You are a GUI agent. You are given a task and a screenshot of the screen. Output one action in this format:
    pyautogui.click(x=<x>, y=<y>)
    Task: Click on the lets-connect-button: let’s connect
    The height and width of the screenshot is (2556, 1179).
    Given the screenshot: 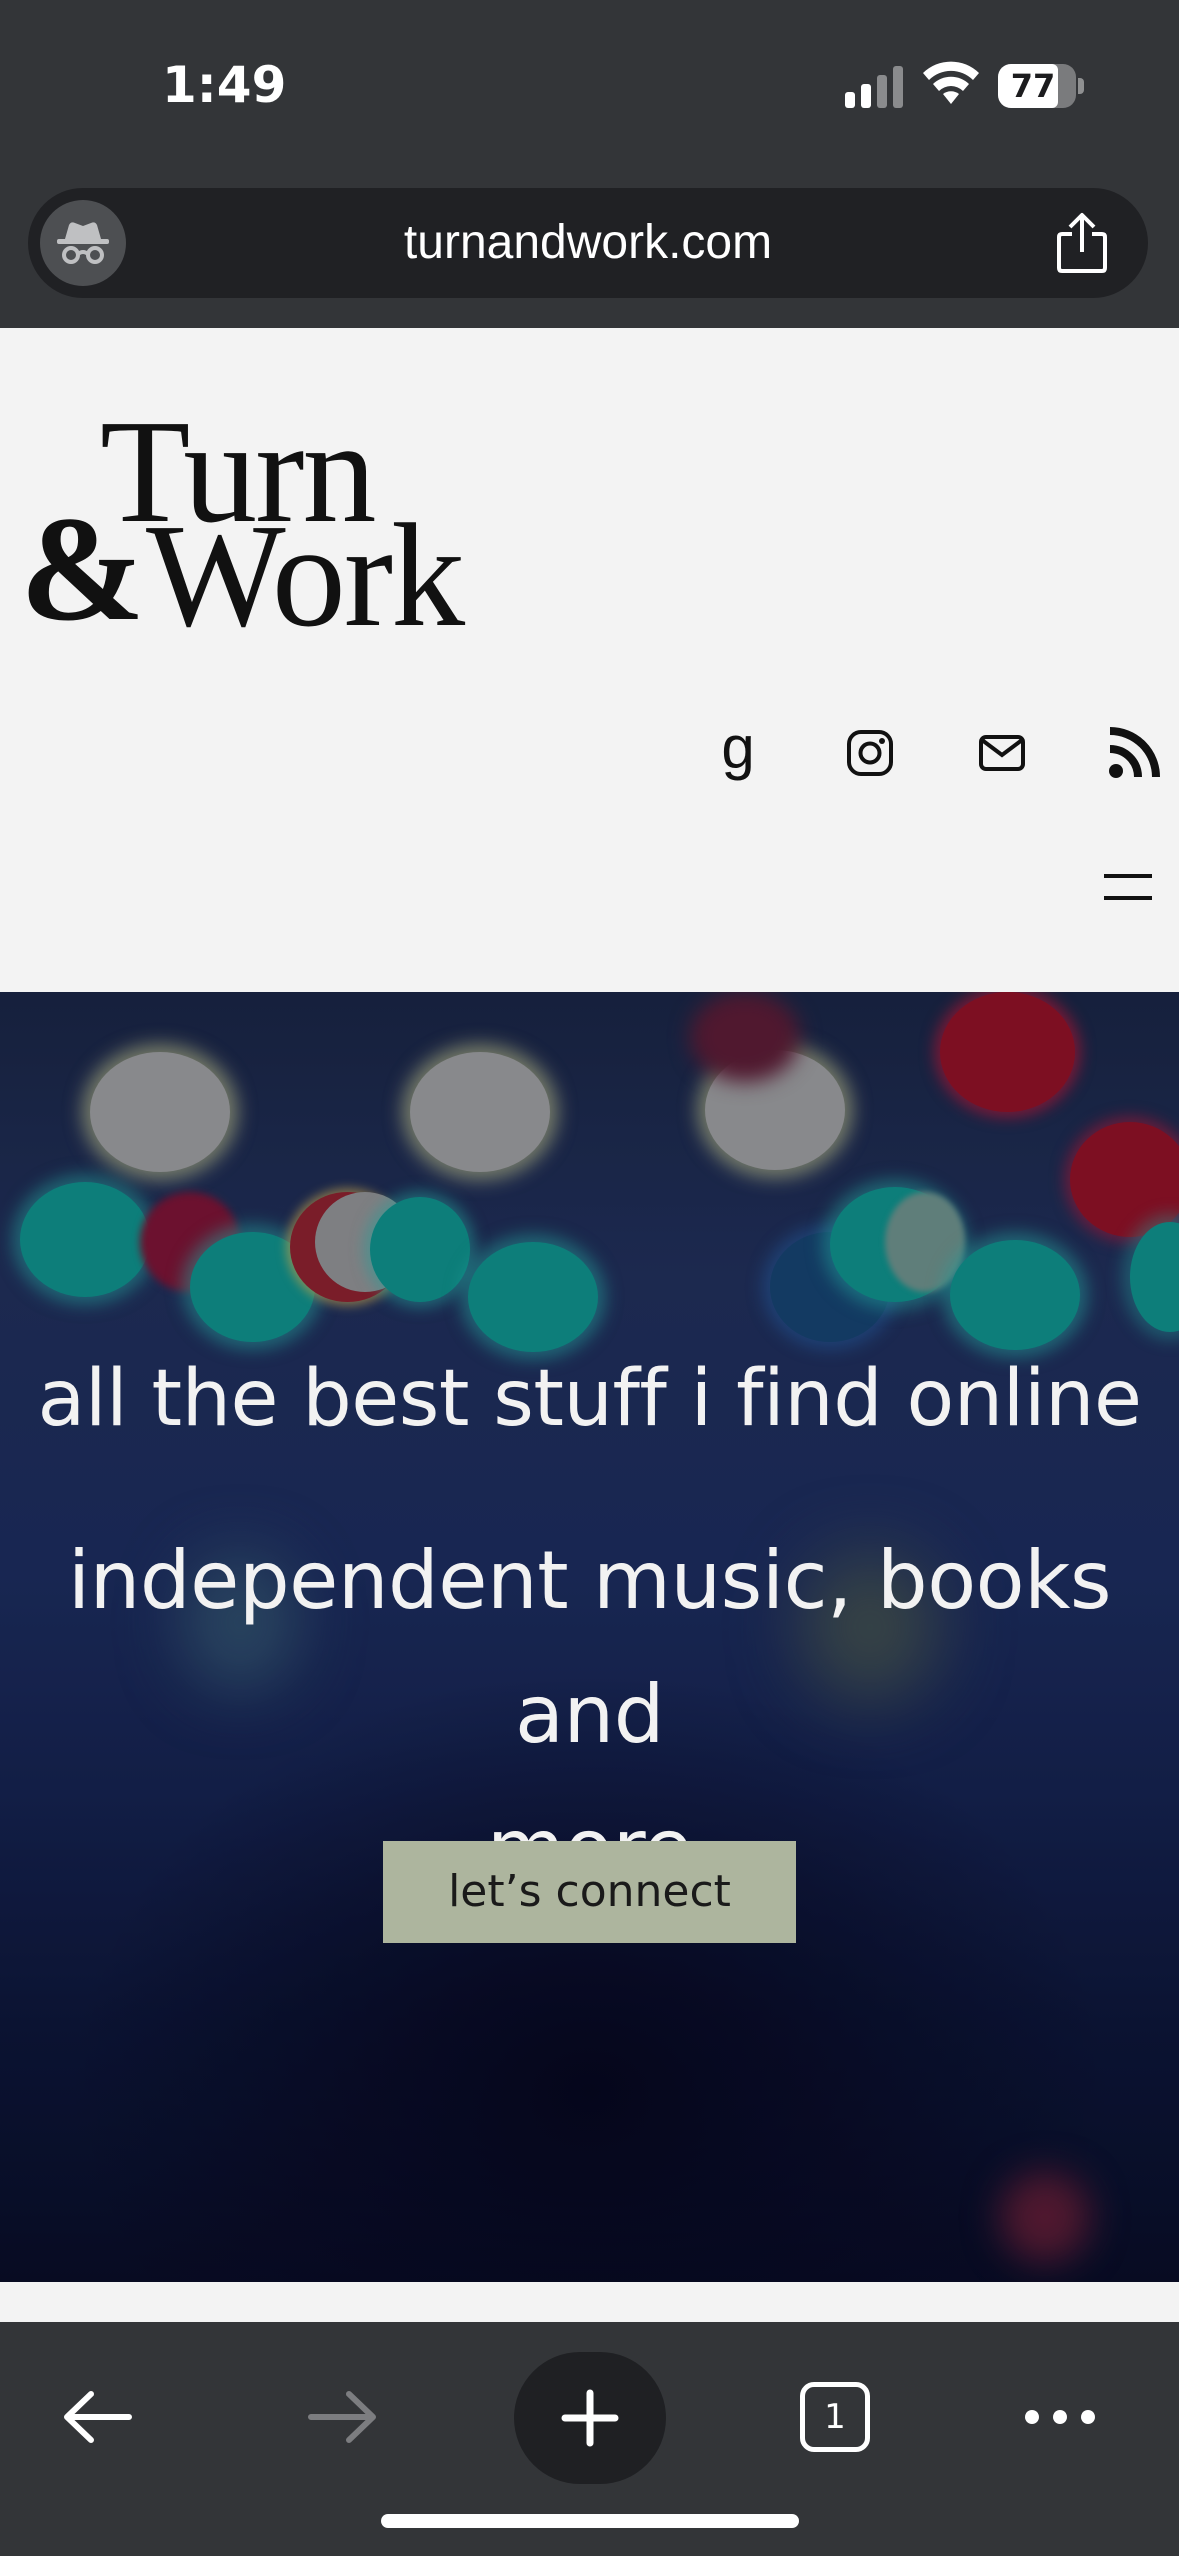 What is the action you would take?
    pyautogui.click(x=589, y=1892)
    